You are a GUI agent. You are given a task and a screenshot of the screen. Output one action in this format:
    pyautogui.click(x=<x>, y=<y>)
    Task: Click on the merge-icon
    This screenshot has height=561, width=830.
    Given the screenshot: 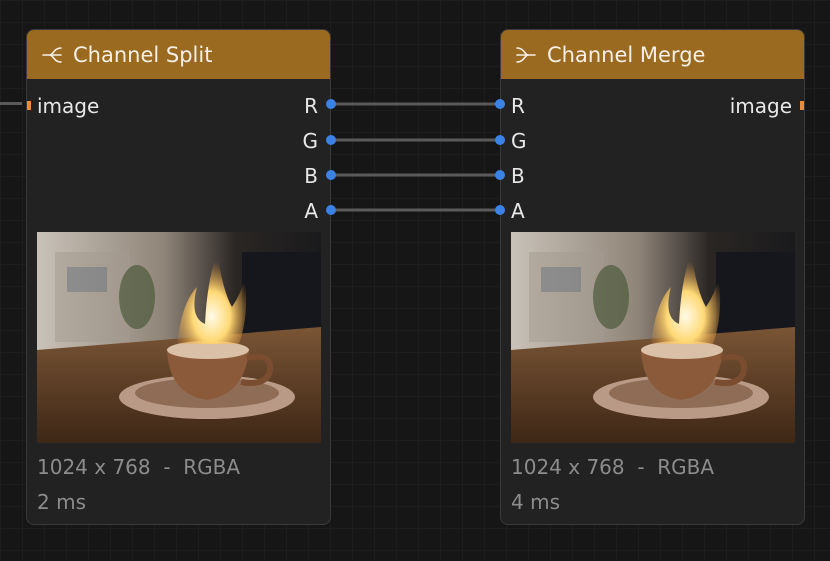 What is the action you would take?
    pyautogui.click(x=526, y=55)
    